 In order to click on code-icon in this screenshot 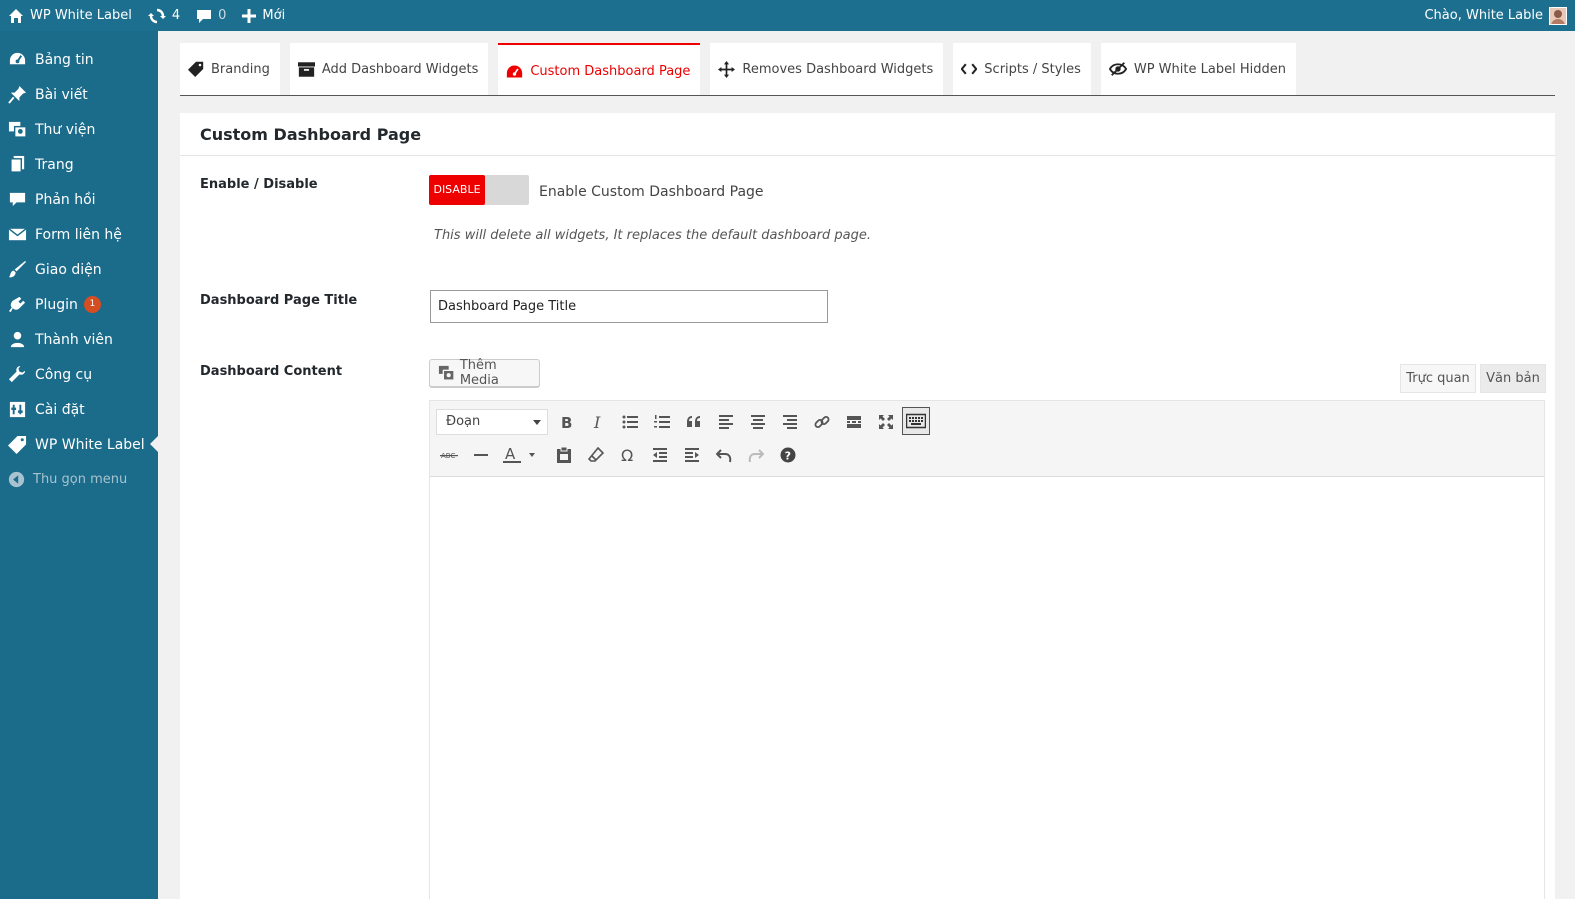, I will do `click(969, 69)`.